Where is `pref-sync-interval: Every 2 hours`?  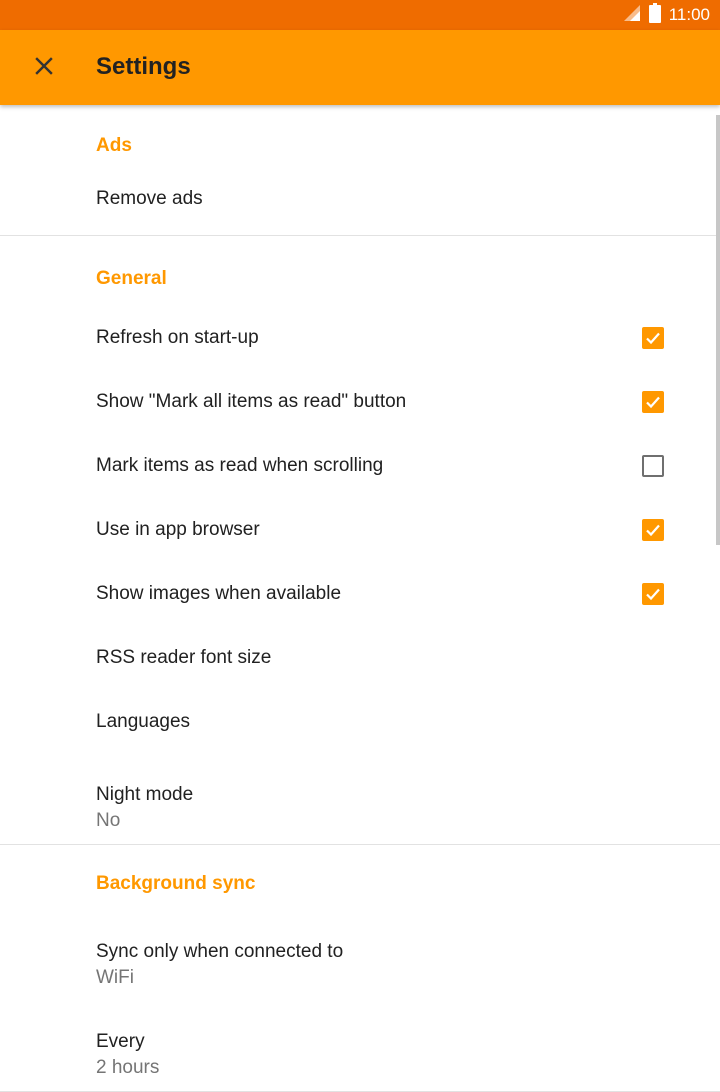 pref-sync-interval: Every 2 hours is located at coordinates (360, 1046).